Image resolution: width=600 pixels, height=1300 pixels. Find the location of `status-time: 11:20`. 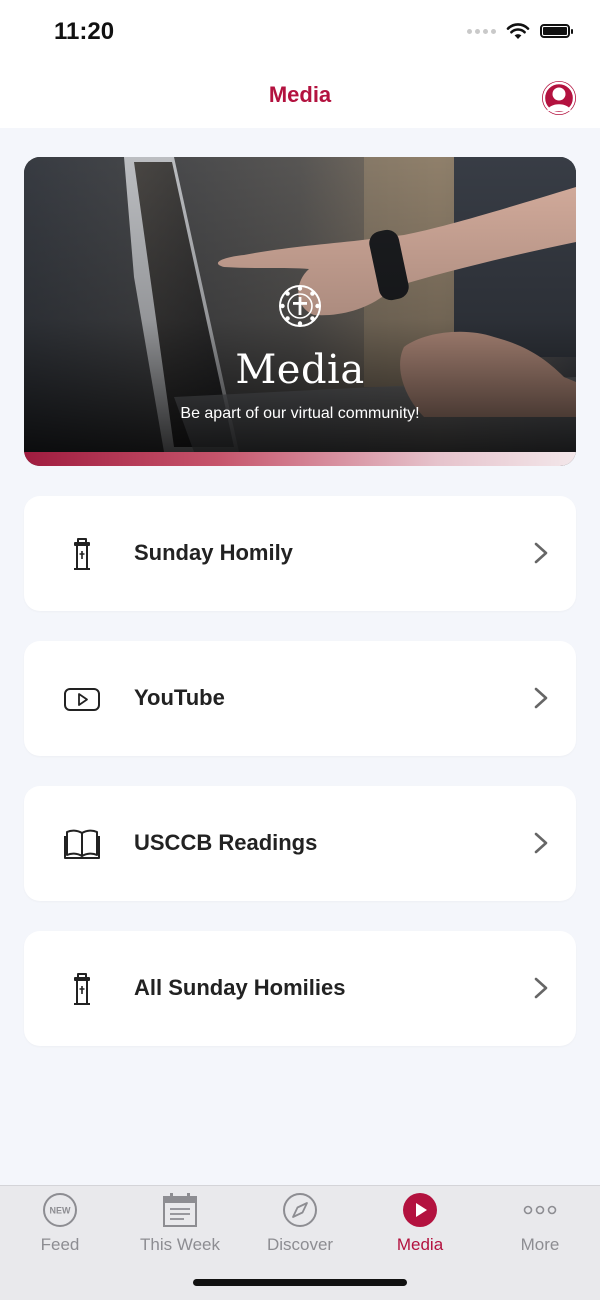

status-time: 11:20 is located at coordinates (84, 31).